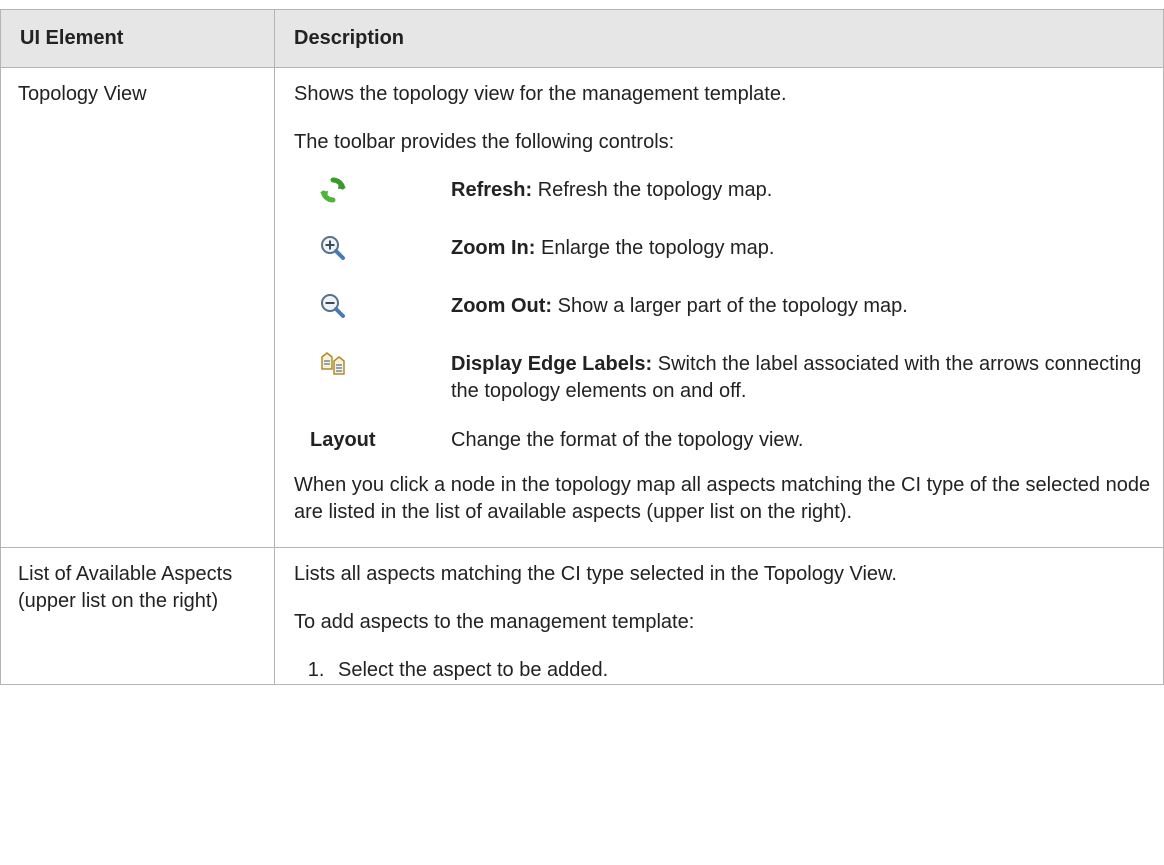  Describe the element at coordinates (372, 307) in the screenshot. I see `zoom-out-icon` at that location.